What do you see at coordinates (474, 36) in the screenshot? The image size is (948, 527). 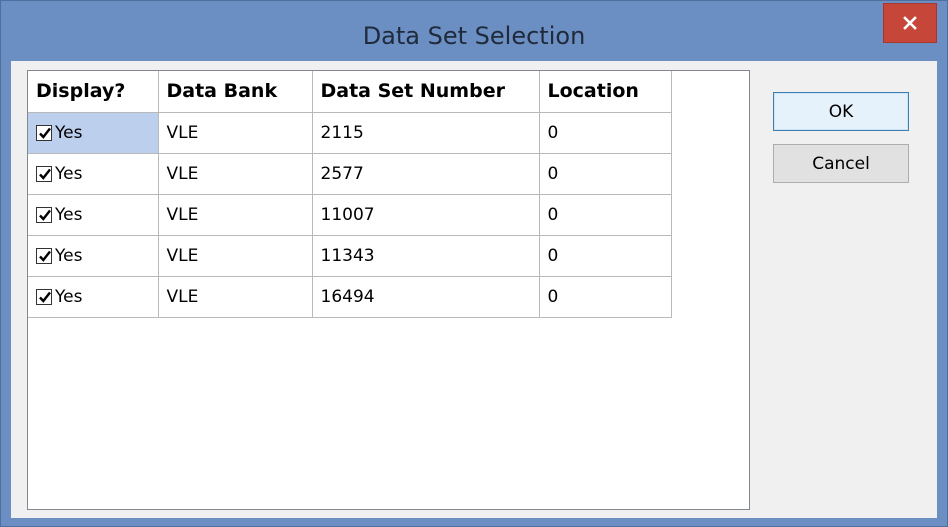 I see `dialog-title: Data Set Selection` at bounding box center [474, 36].